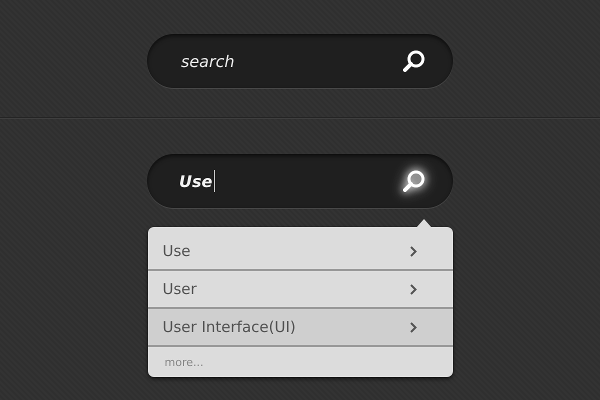 The image size is (600, 400). What do you see at coordinates (300, 252) in the screenshot?
I see `suggestion-item: Use` at bounding box center [300, 252].